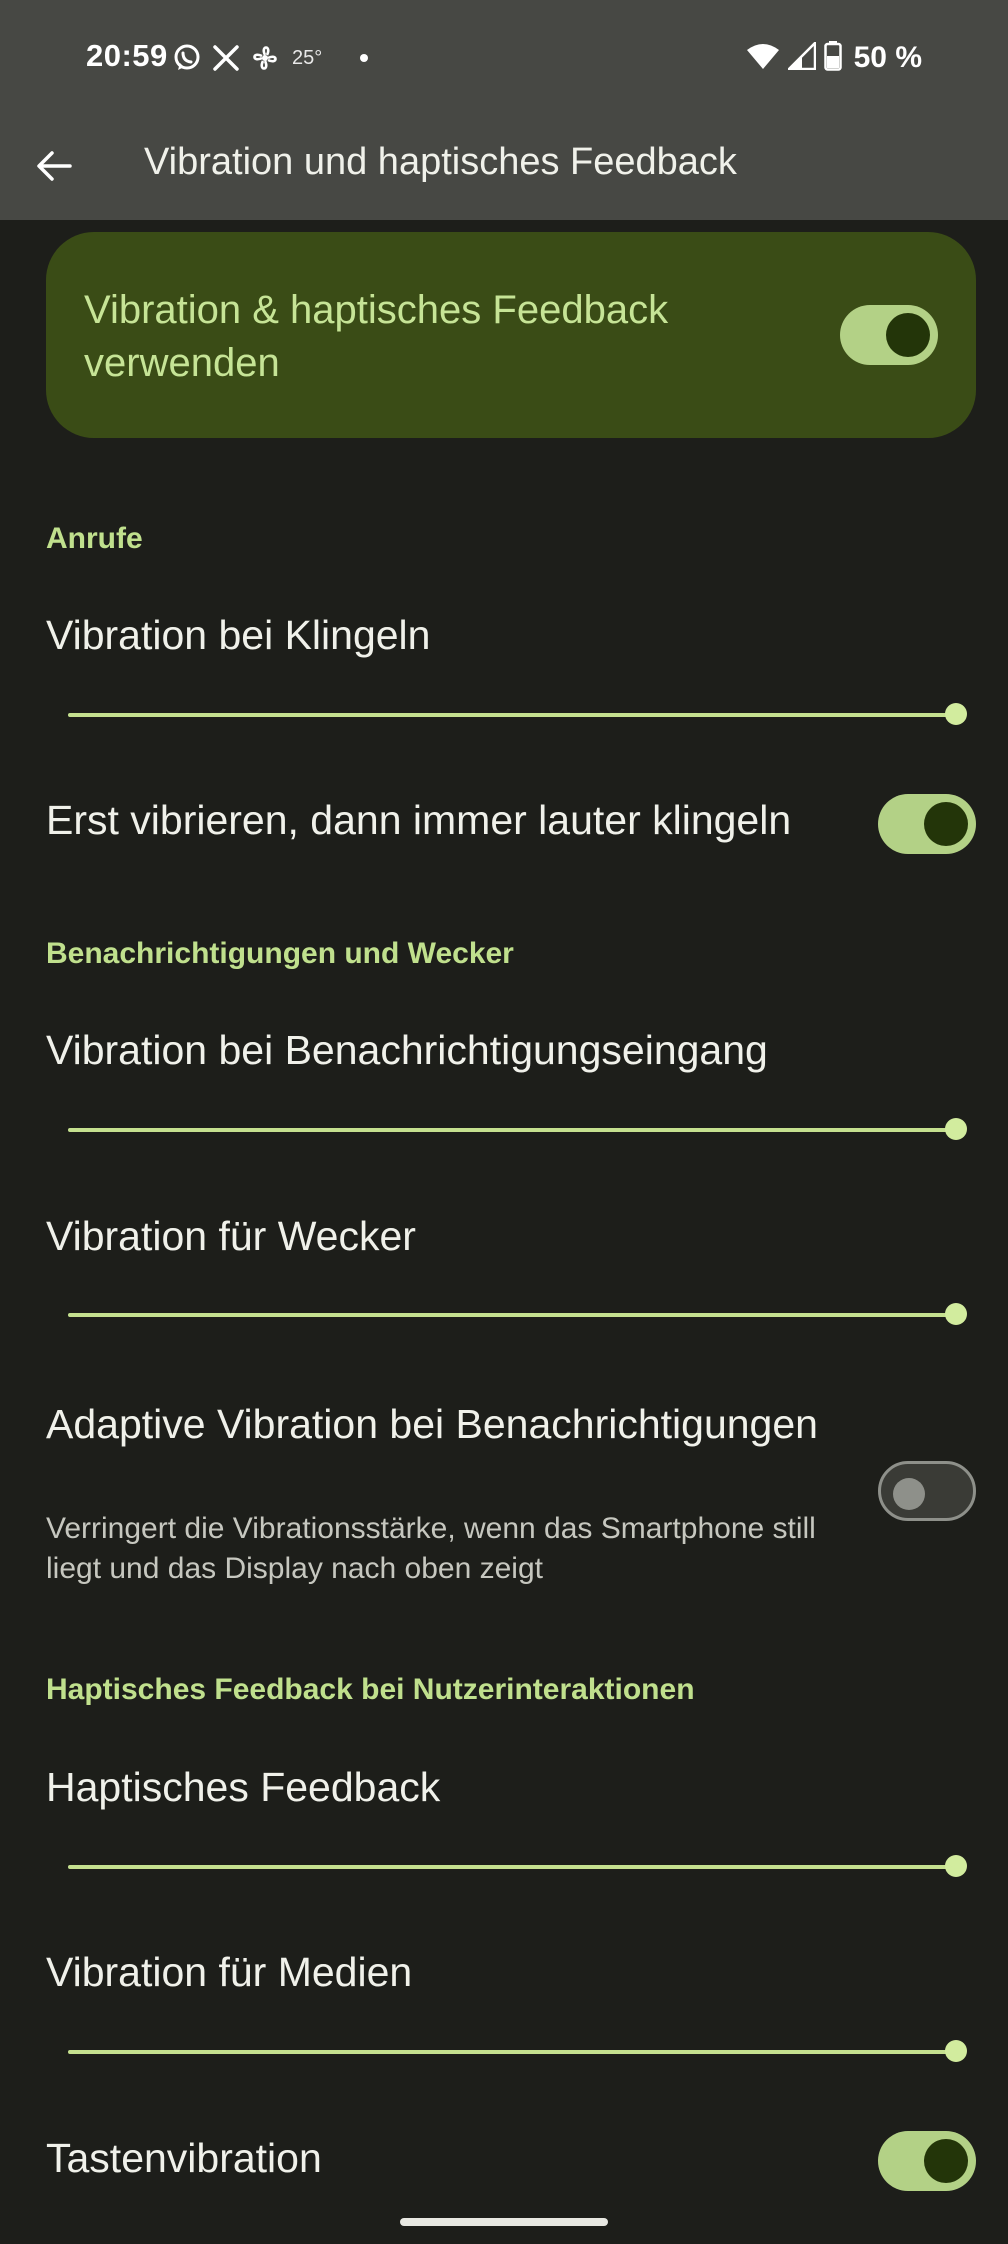 This screenshot has height=2244, width=1008. What do you see at coordinates (94, 538) in the screenshot?
I see `section-header-calls: Anrufe` at bounding box center [94, 538].